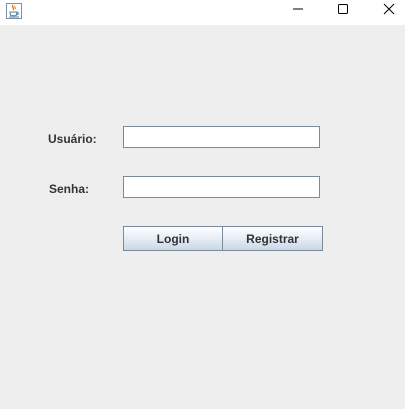 The image size is (405, 409). Describe the element at coordinates (389, 11) in the screenshot. I see `close-icon` at that location.